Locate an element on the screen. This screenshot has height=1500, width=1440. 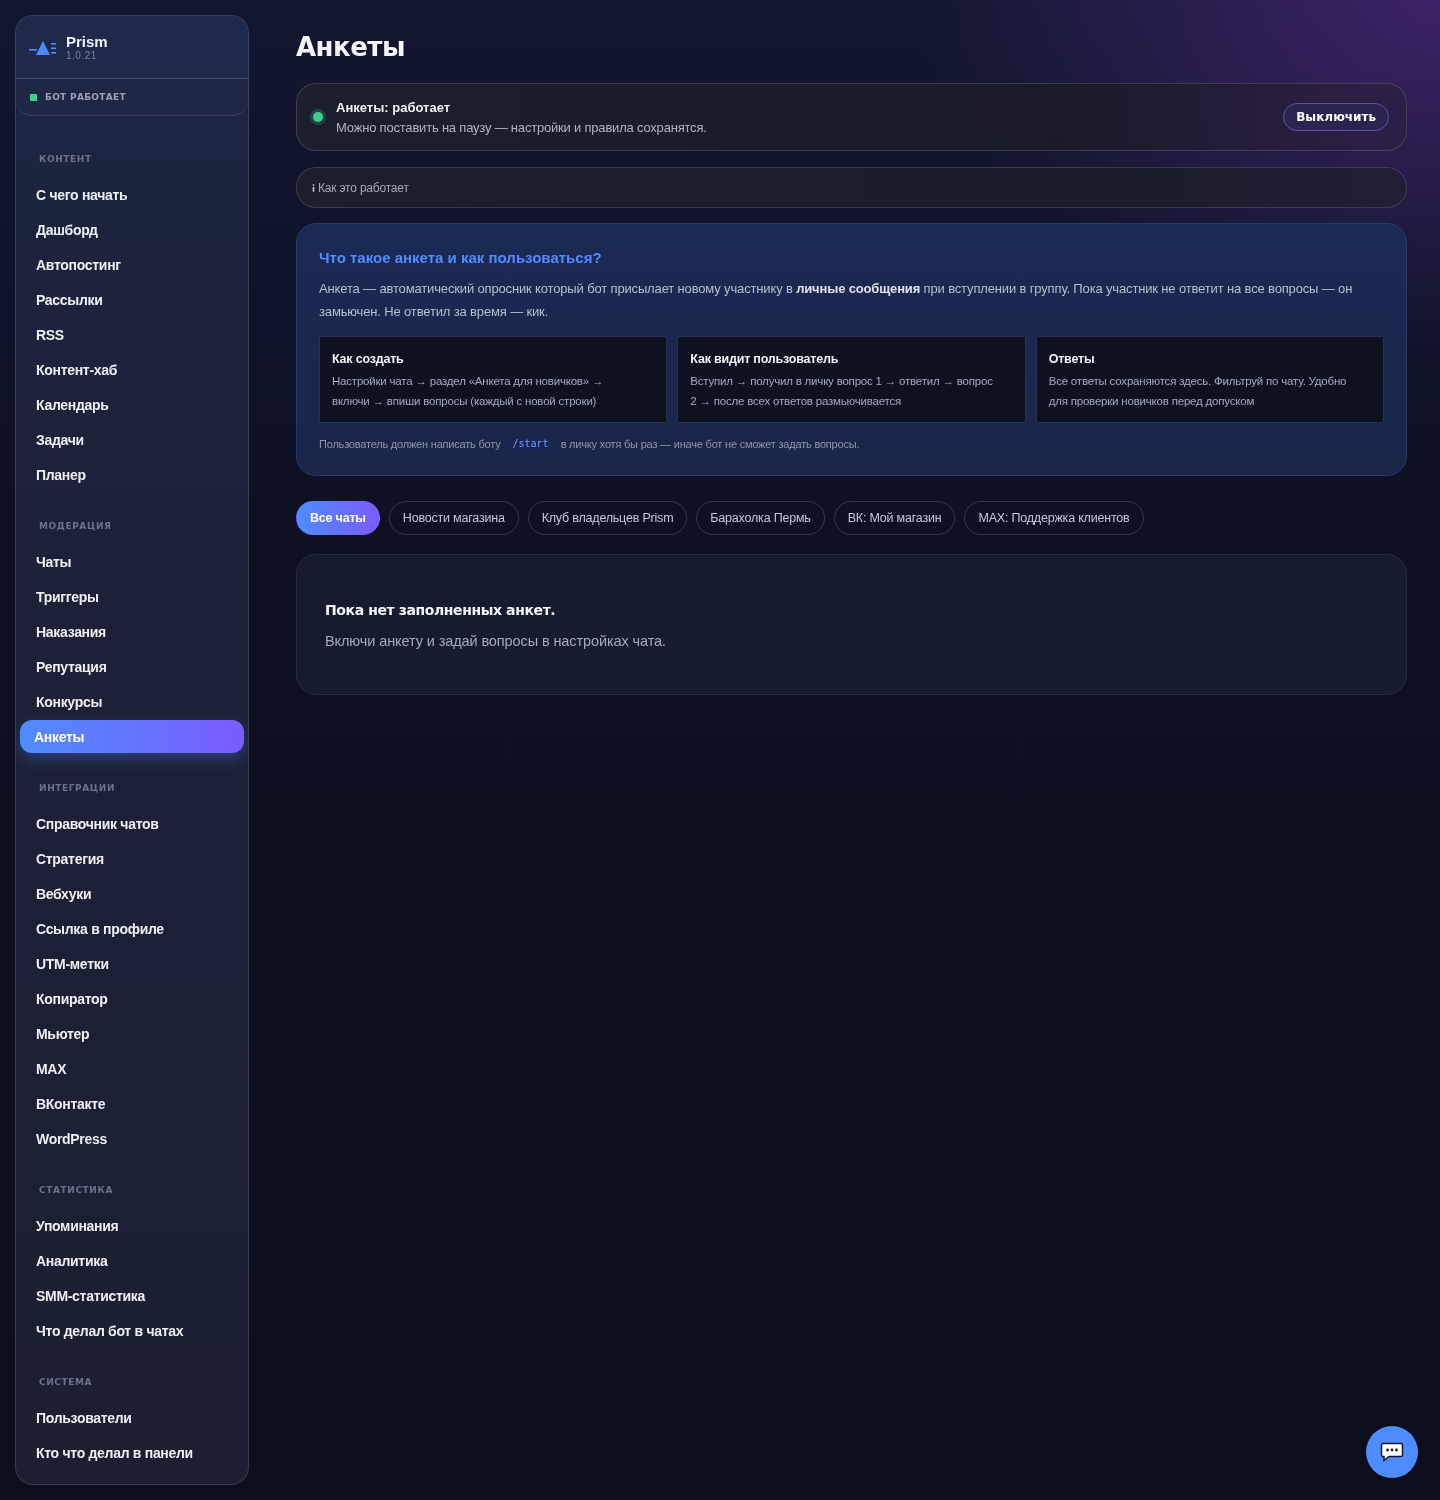
nav-section-title: МОДЕРАЦИЯ is located at coordinates (75, 526).